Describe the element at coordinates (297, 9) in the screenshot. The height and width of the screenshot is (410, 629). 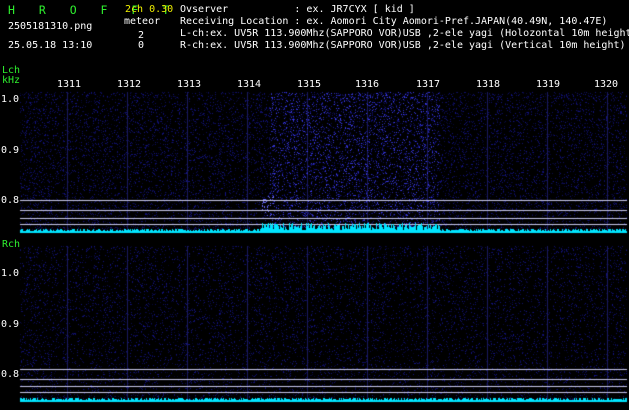
I see `observer-line: Ovserver : ex. JR7CYX [ kid ]` at that location.